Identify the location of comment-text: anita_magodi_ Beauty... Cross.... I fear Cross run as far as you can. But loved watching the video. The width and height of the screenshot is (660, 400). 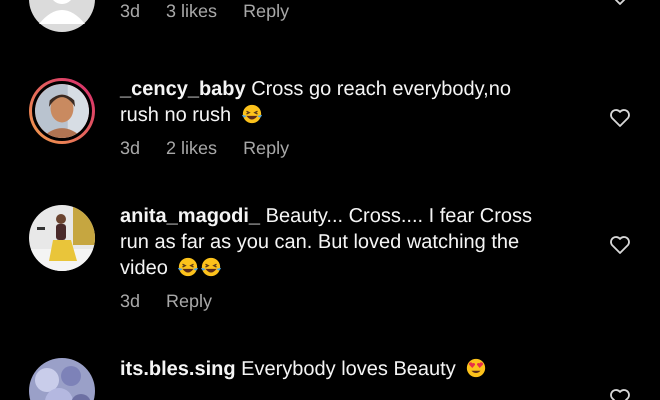
(326, 242).